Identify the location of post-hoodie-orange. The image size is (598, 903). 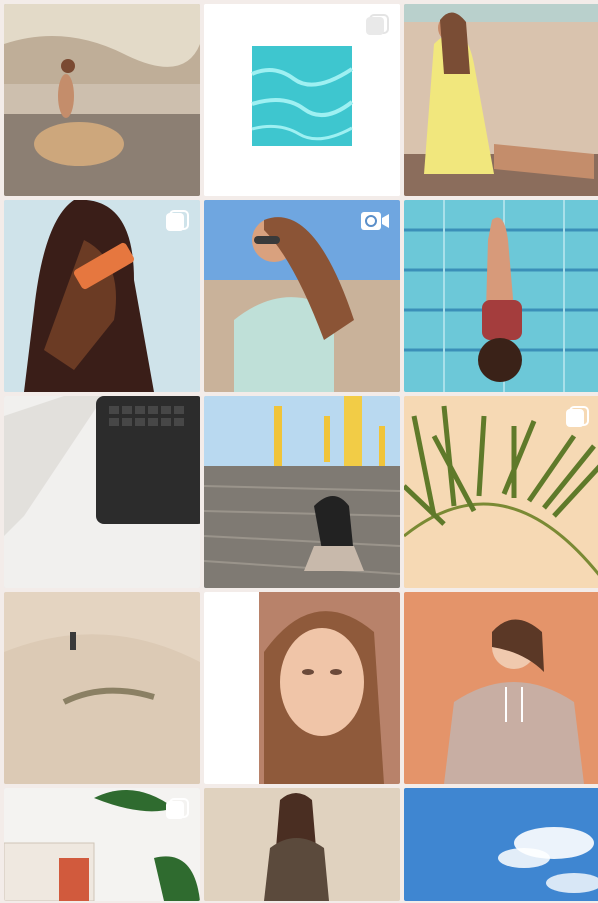
(501, 688).